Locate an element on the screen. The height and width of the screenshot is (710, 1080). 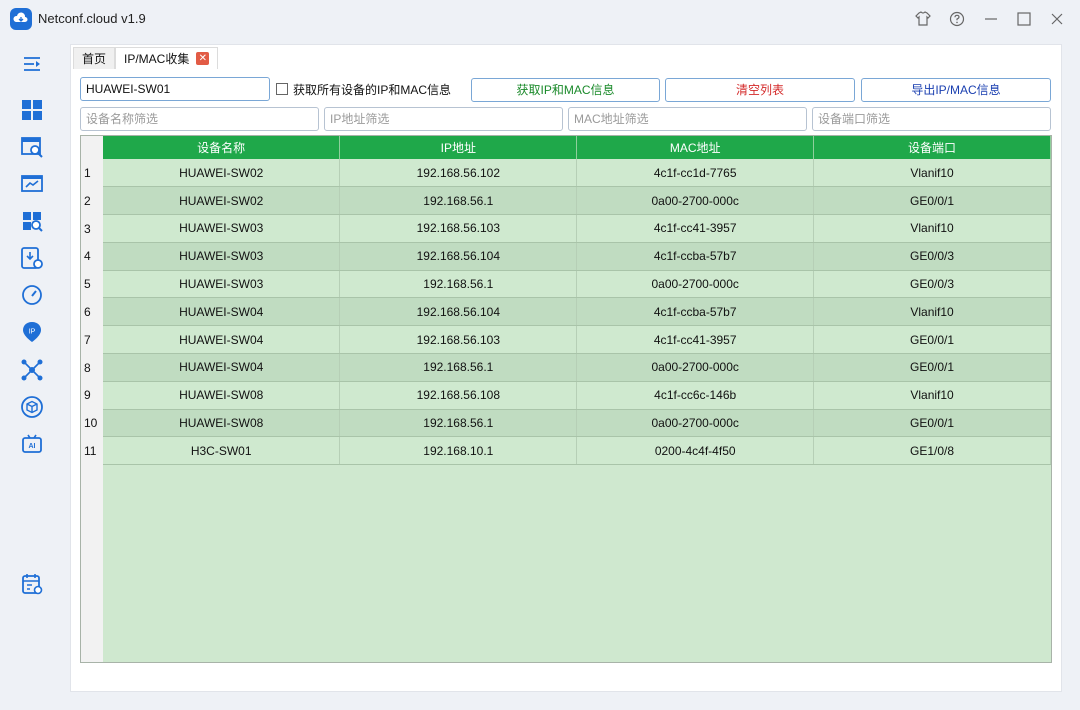
column-header-ip: IP地址 is located at coordinates (458, 147).